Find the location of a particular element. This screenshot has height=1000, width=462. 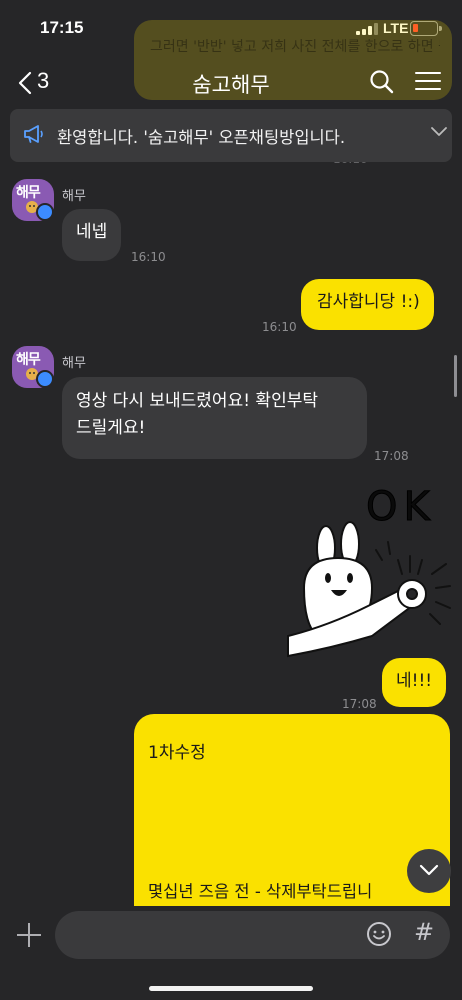

notice-text: 환영합니다. '숨고해무' 오픈채팅방입니다. is located at coordinates (201, 137).